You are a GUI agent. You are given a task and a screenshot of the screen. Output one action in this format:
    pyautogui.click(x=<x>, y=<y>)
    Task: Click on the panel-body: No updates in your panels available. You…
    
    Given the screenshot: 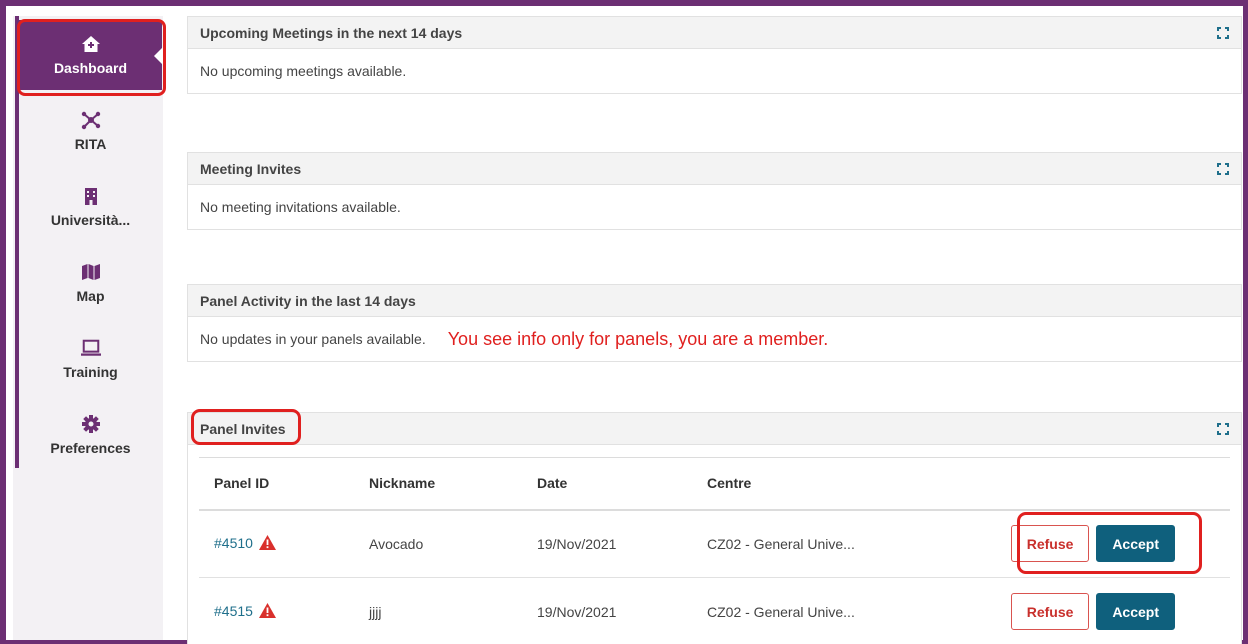 What is the action you would take?
    pyautogui.click(x=714, y=339)
    